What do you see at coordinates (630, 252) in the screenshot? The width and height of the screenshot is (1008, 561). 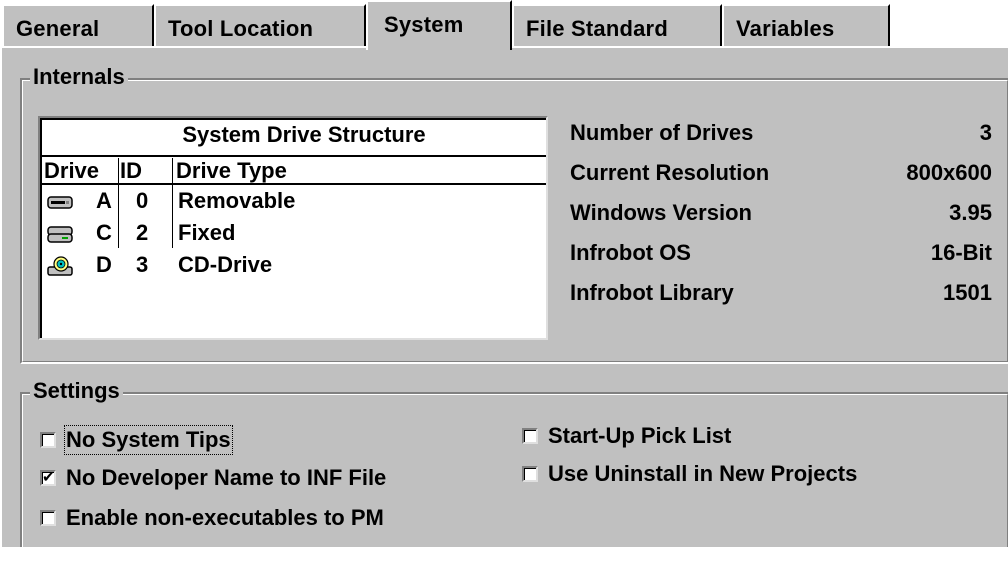 I see `info-label: Infrobot OS` at bounding box center [630, 252].